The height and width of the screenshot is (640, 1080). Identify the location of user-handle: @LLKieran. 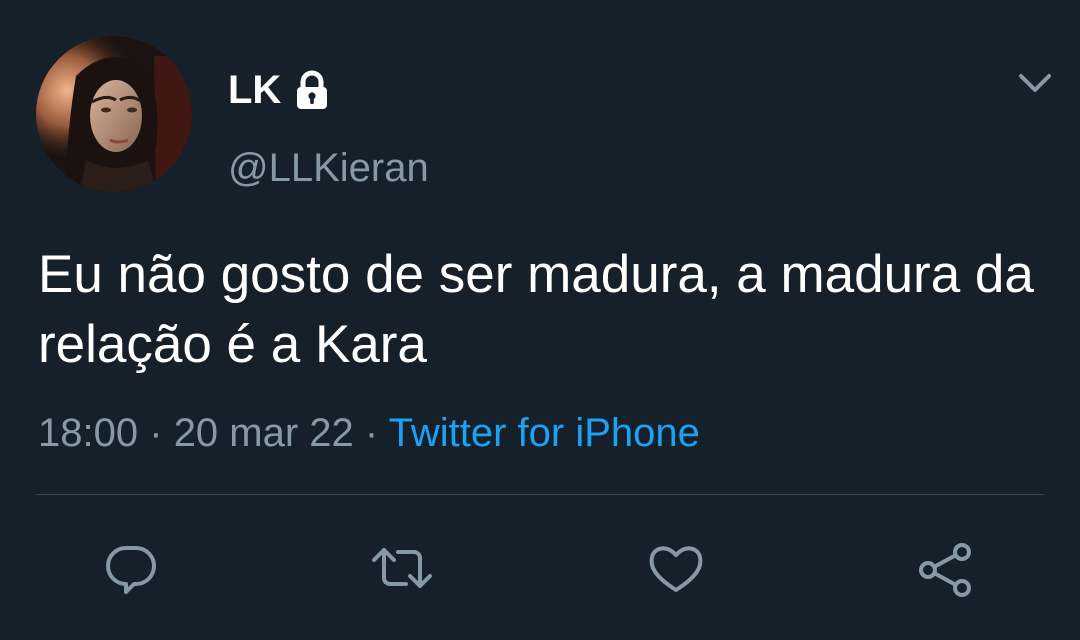
(328, 168).